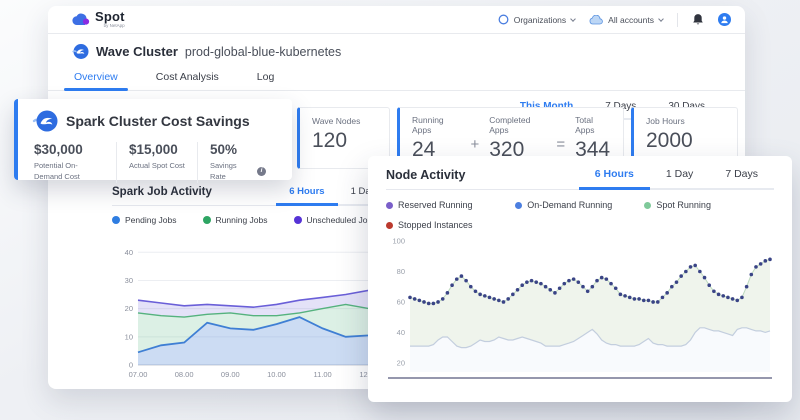  I want to click on cloud-icon, so click(596, 19).